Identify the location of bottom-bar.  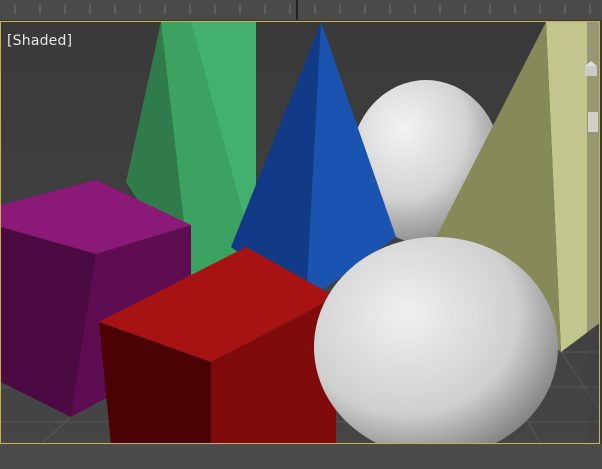
(301, 456).